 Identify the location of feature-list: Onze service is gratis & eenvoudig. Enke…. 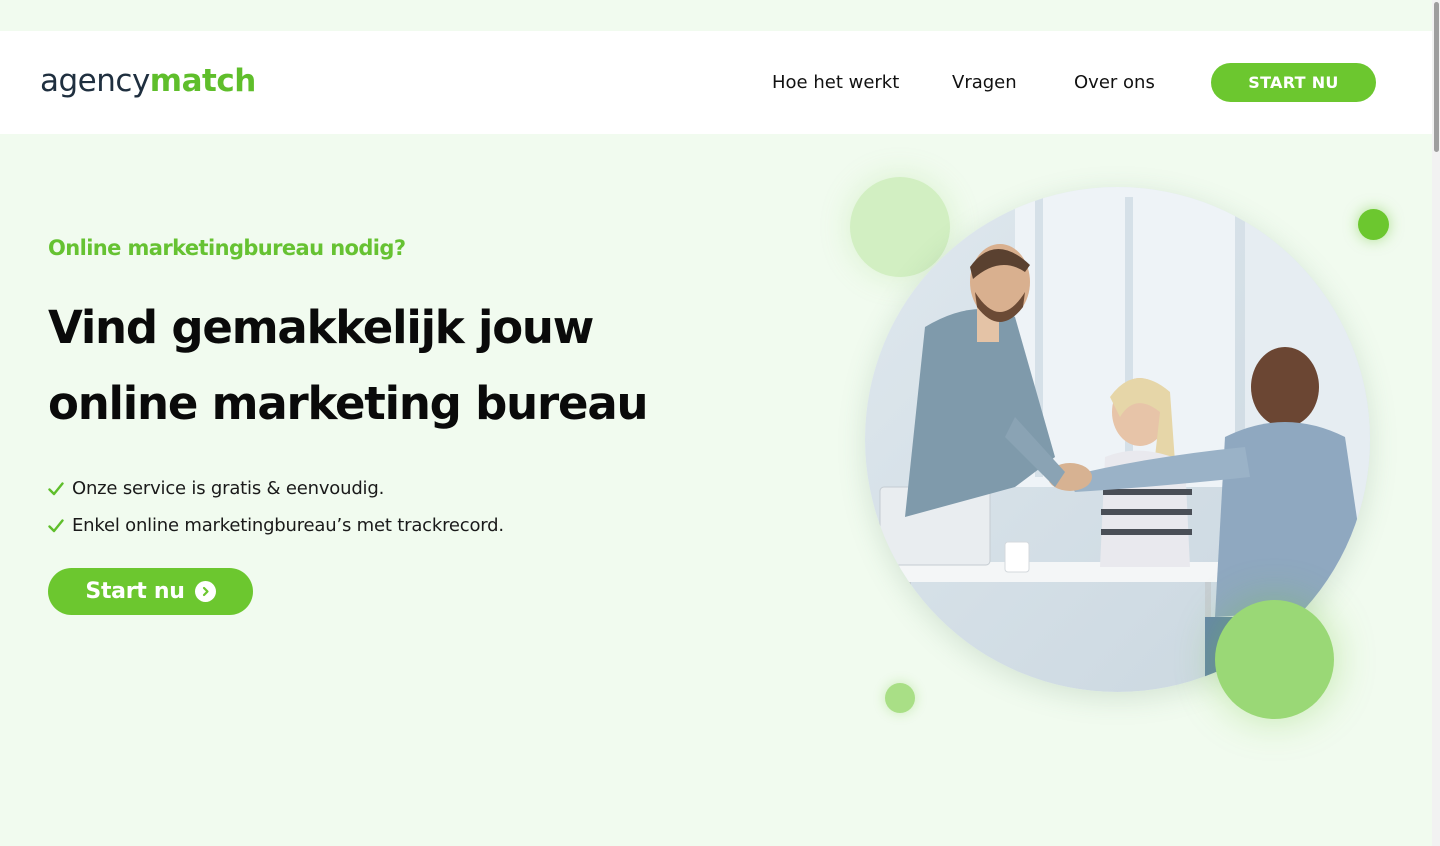
(276, 507).